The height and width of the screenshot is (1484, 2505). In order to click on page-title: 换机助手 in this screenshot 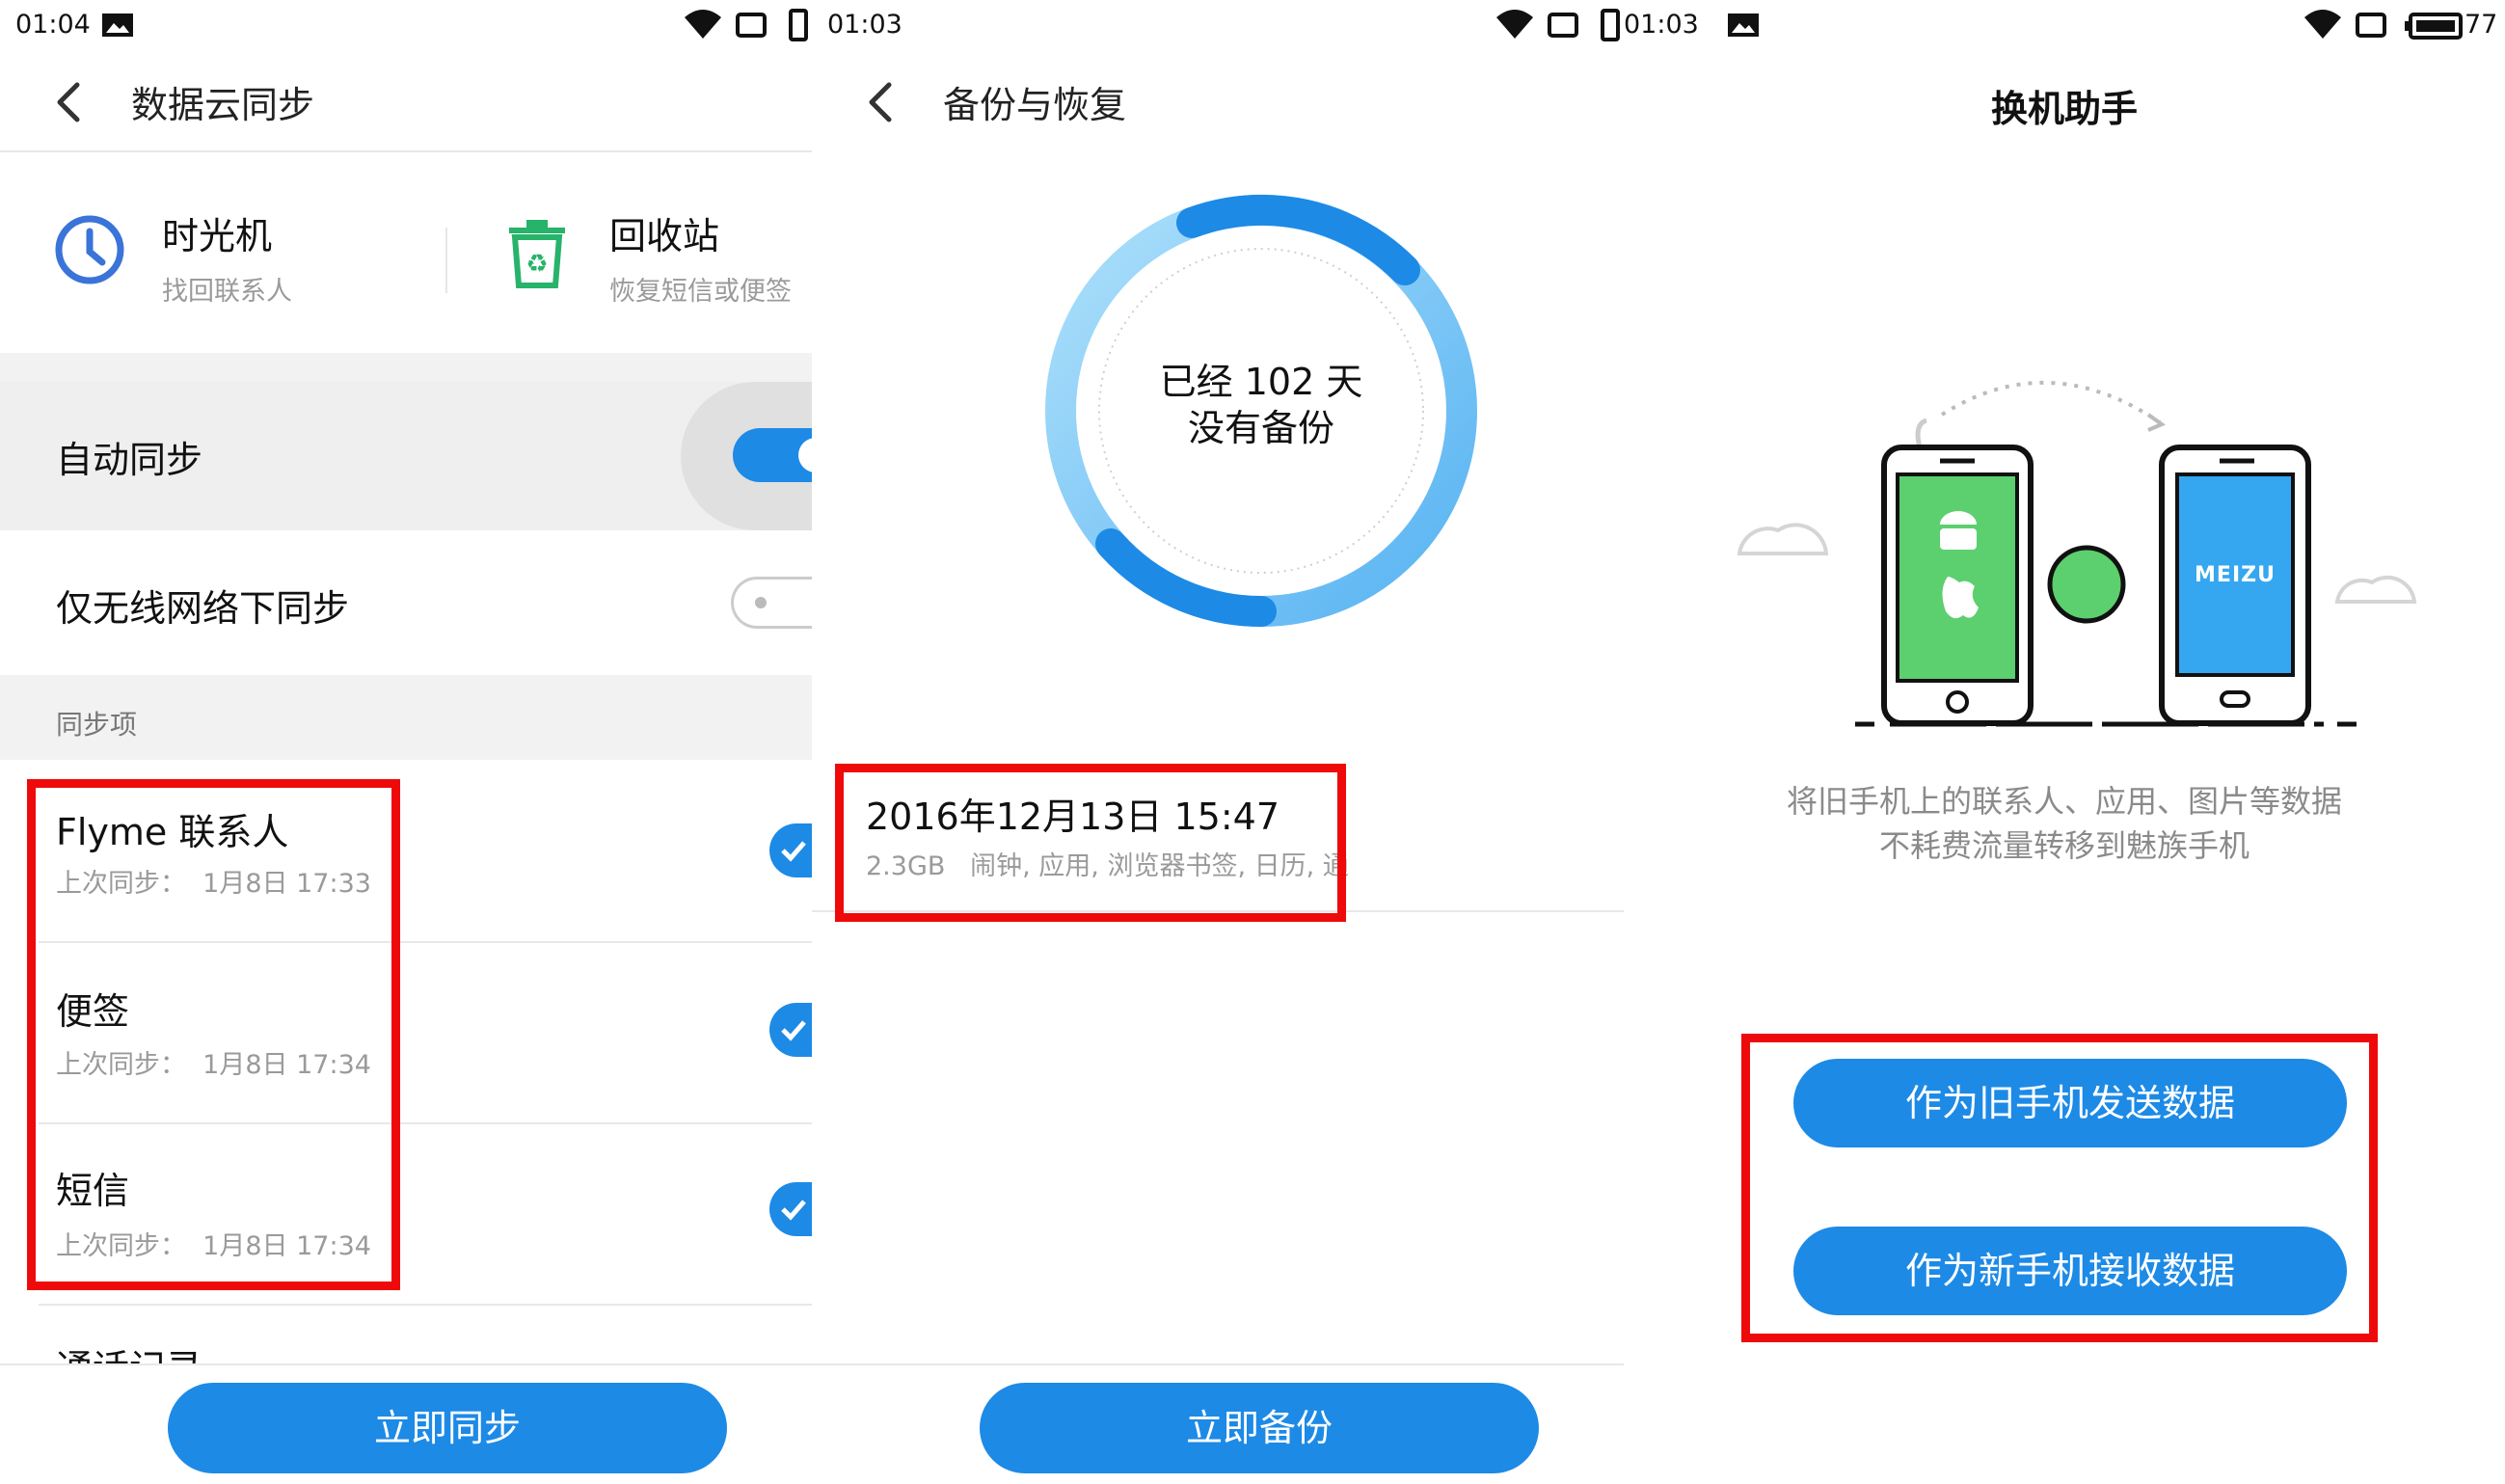, I will do `click(2064, 109)`.